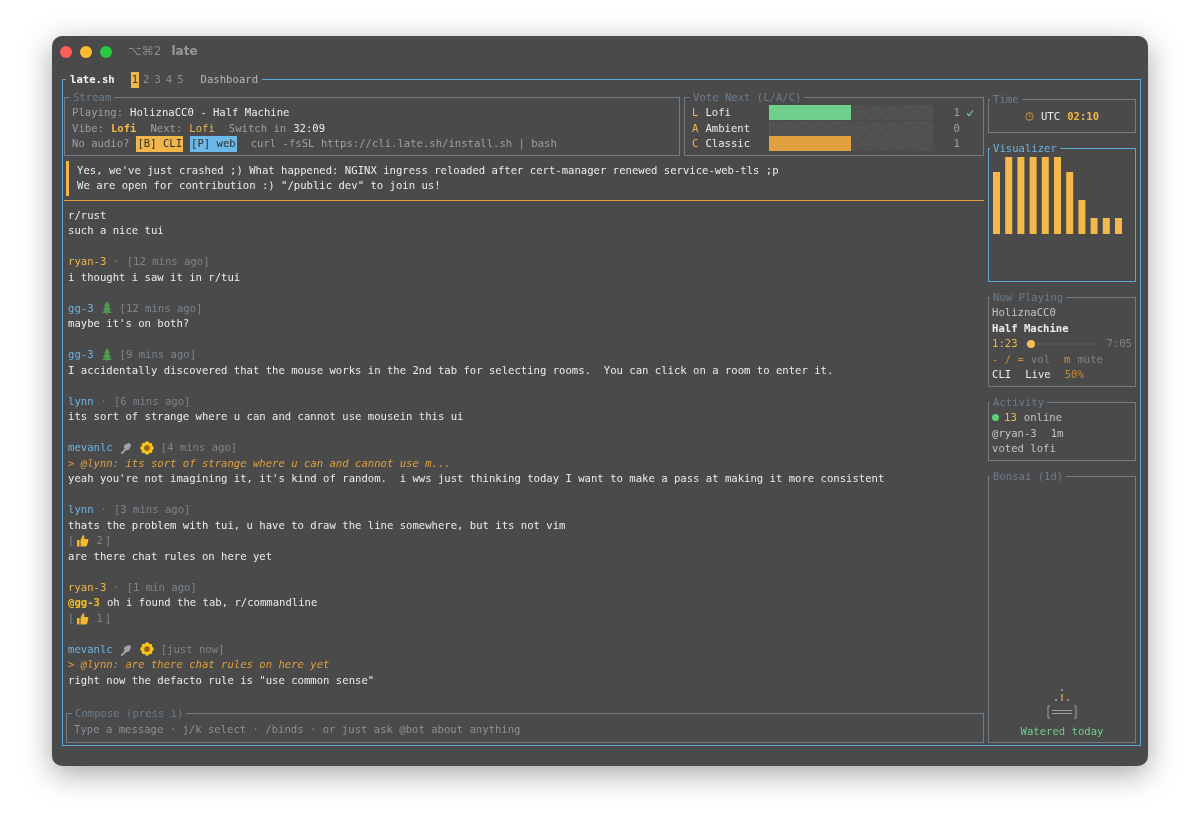 Image resolution: width=1200 pixels, height=836 pixels. Describe the element at coordinates (152, 509) in the screenshot. I see `message-time: [3 mins ago]` at that location.